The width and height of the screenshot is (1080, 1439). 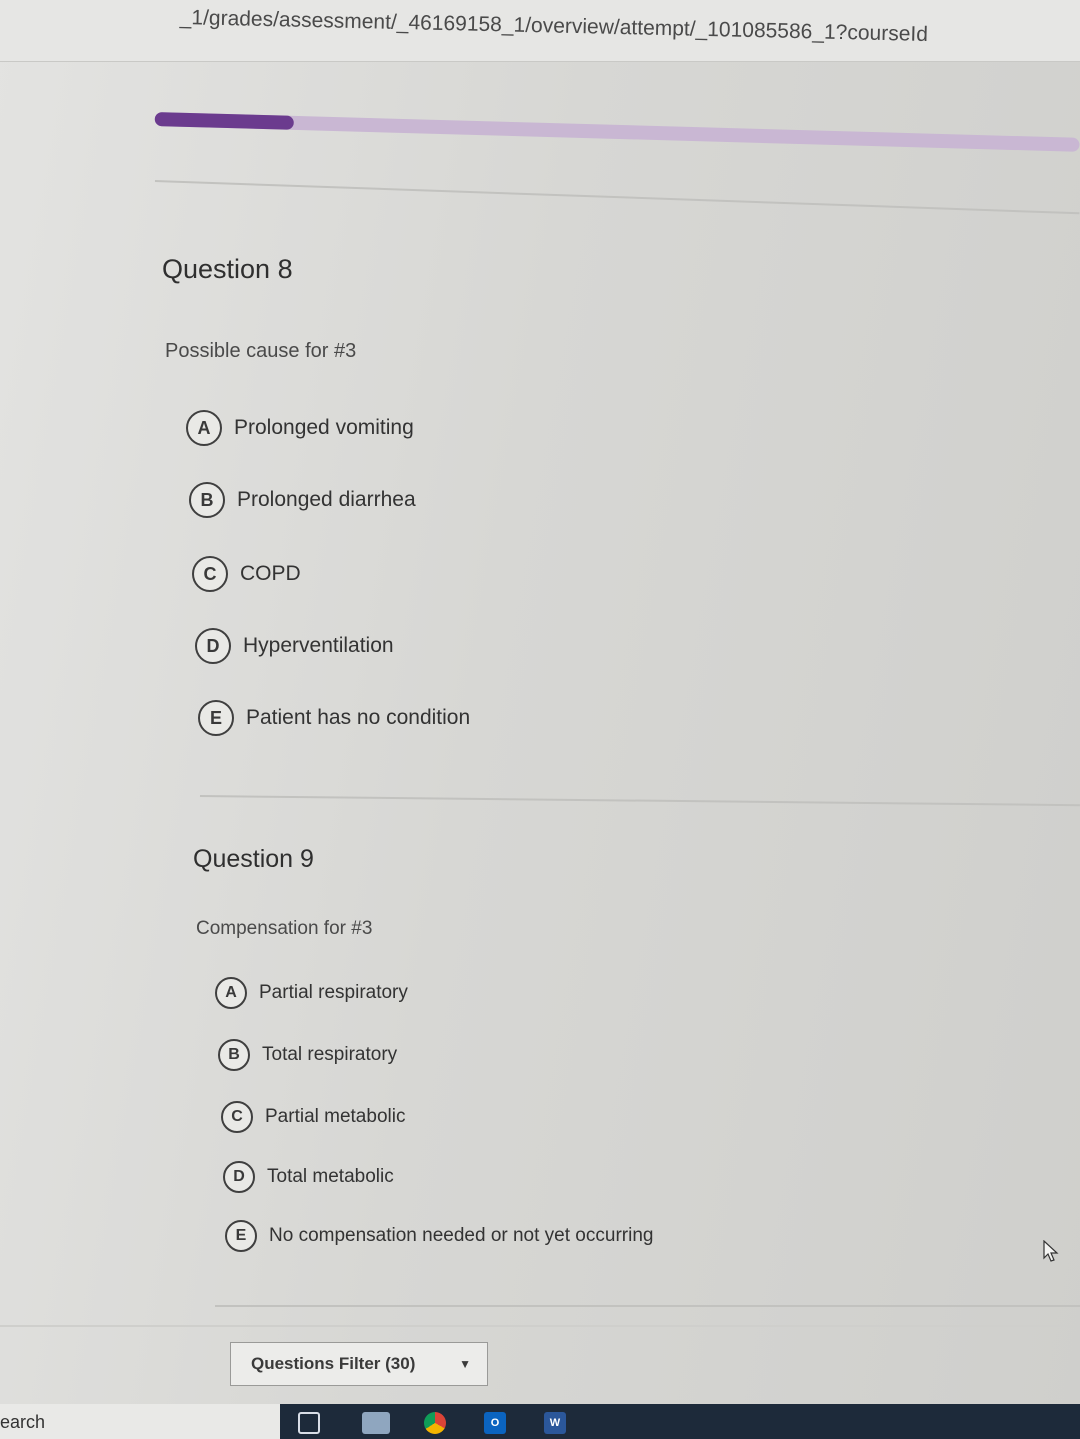 What do you see at coordinates (270, 573) in the screenshot?
I see `option-label: COPD` at bounding box center [270, 573].